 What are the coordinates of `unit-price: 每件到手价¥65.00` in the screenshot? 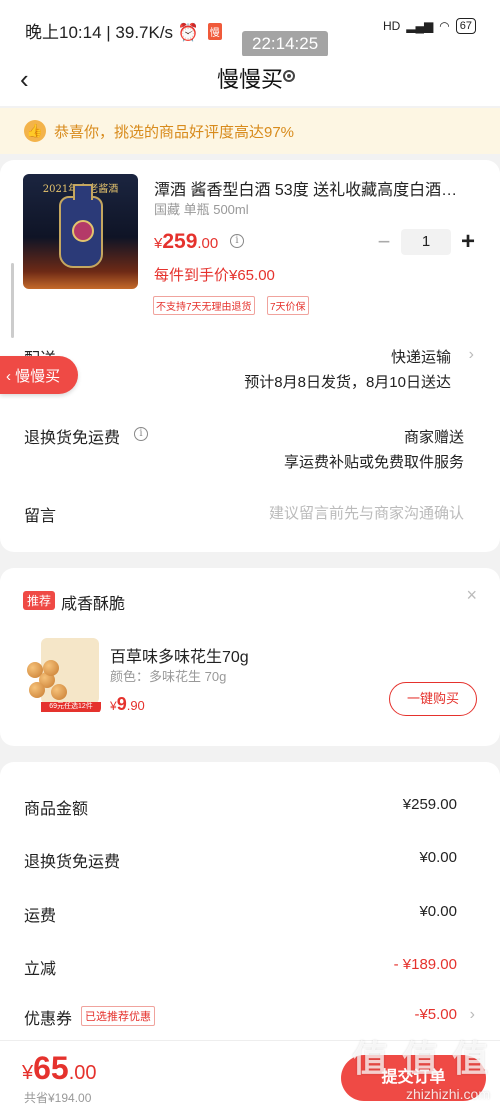 It's located at (214, 275).